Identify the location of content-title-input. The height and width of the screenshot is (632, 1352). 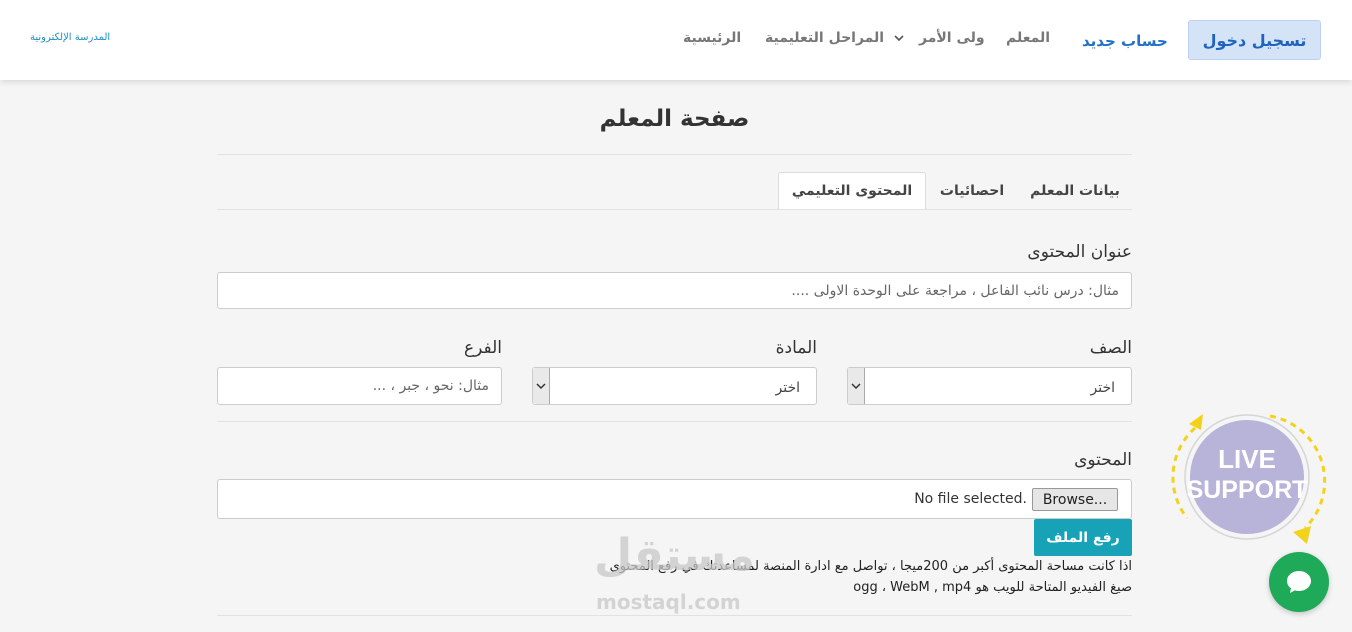
(674, 290).